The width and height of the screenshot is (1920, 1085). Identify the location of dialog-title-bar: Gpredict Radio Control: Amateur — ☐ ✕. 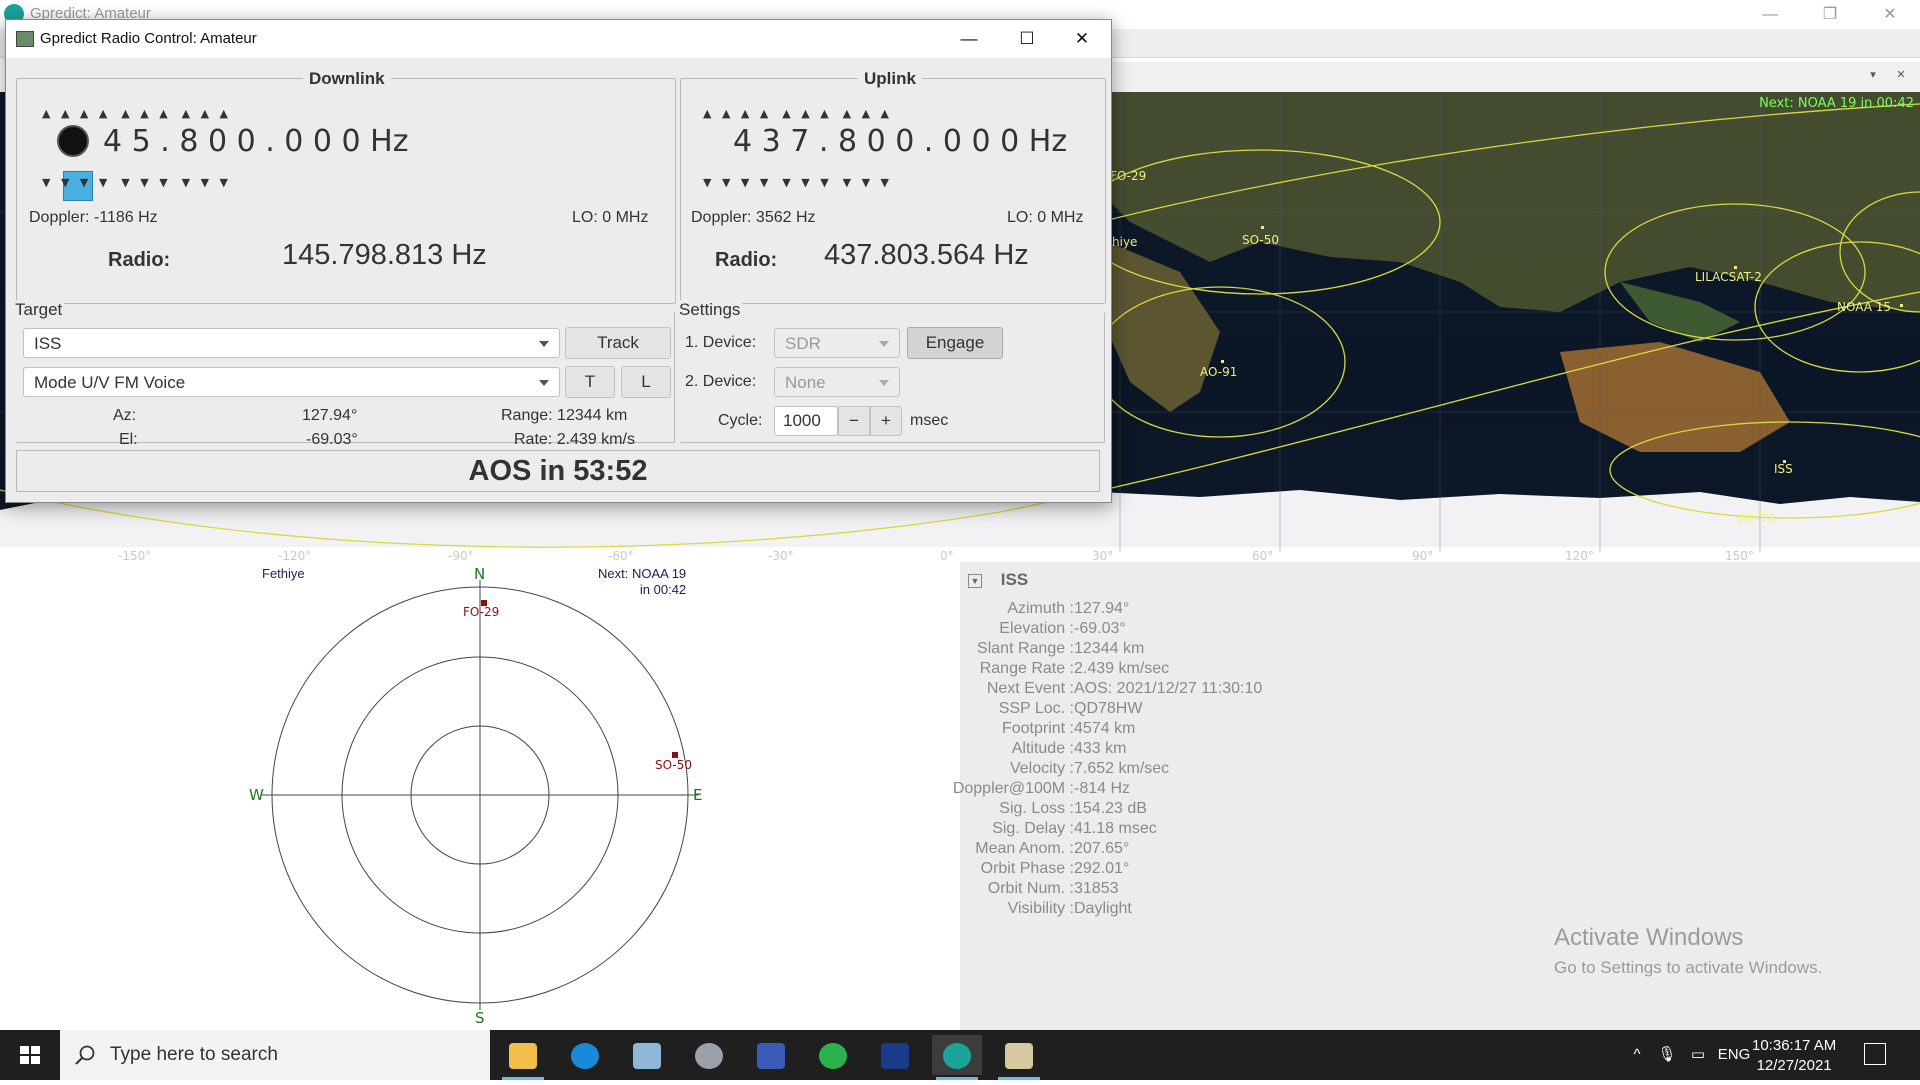
(558, 39).